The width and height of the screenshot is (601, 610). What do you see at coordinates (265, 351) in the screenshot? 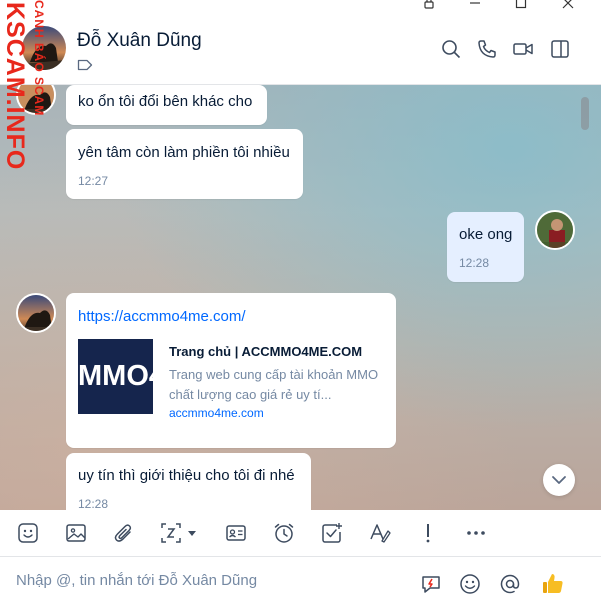
I see `link-preview-title: Trang chủ | ACCMMO4ME.COM` at bounding box center [265, 351].